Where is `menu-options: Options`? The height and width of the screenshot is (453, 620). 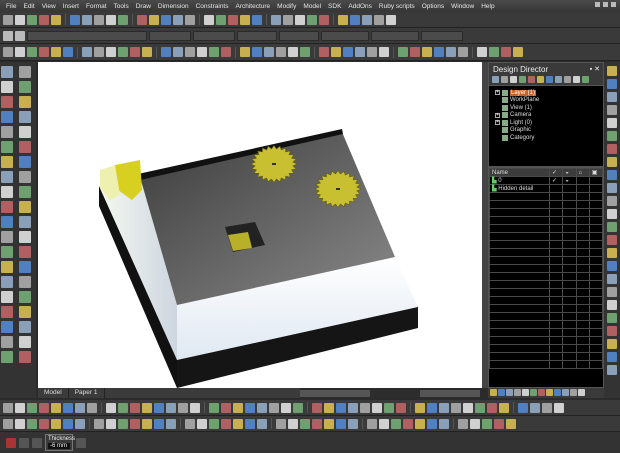
menu-options: Options is located at coordinates (433, 6).